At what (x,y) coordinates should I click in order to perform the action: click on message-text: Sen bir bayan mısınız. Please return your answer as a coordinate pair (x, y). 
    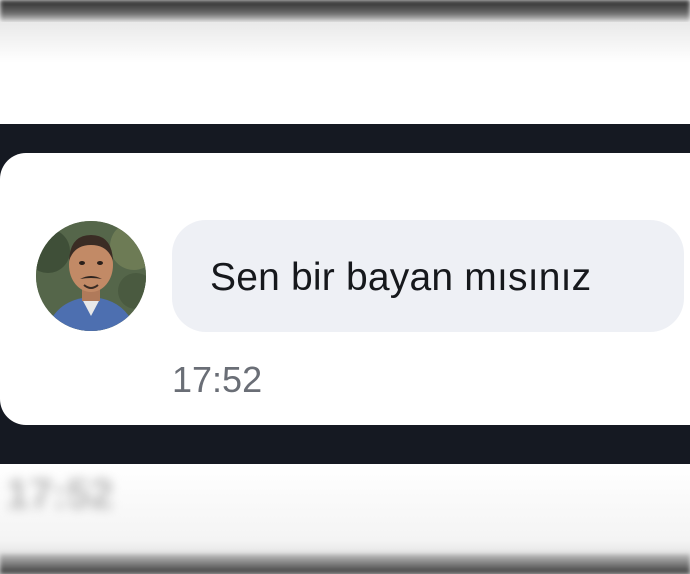
    Looking at the image, I should click on (401, 277).